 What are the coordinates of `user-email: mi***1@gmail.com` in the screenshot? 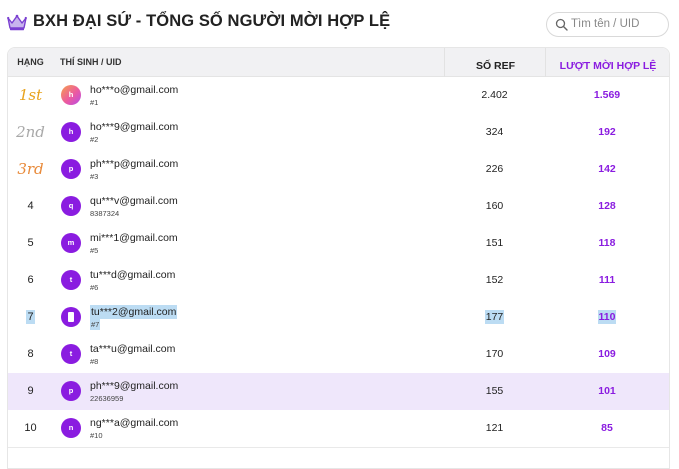 It's located at (134, 238).